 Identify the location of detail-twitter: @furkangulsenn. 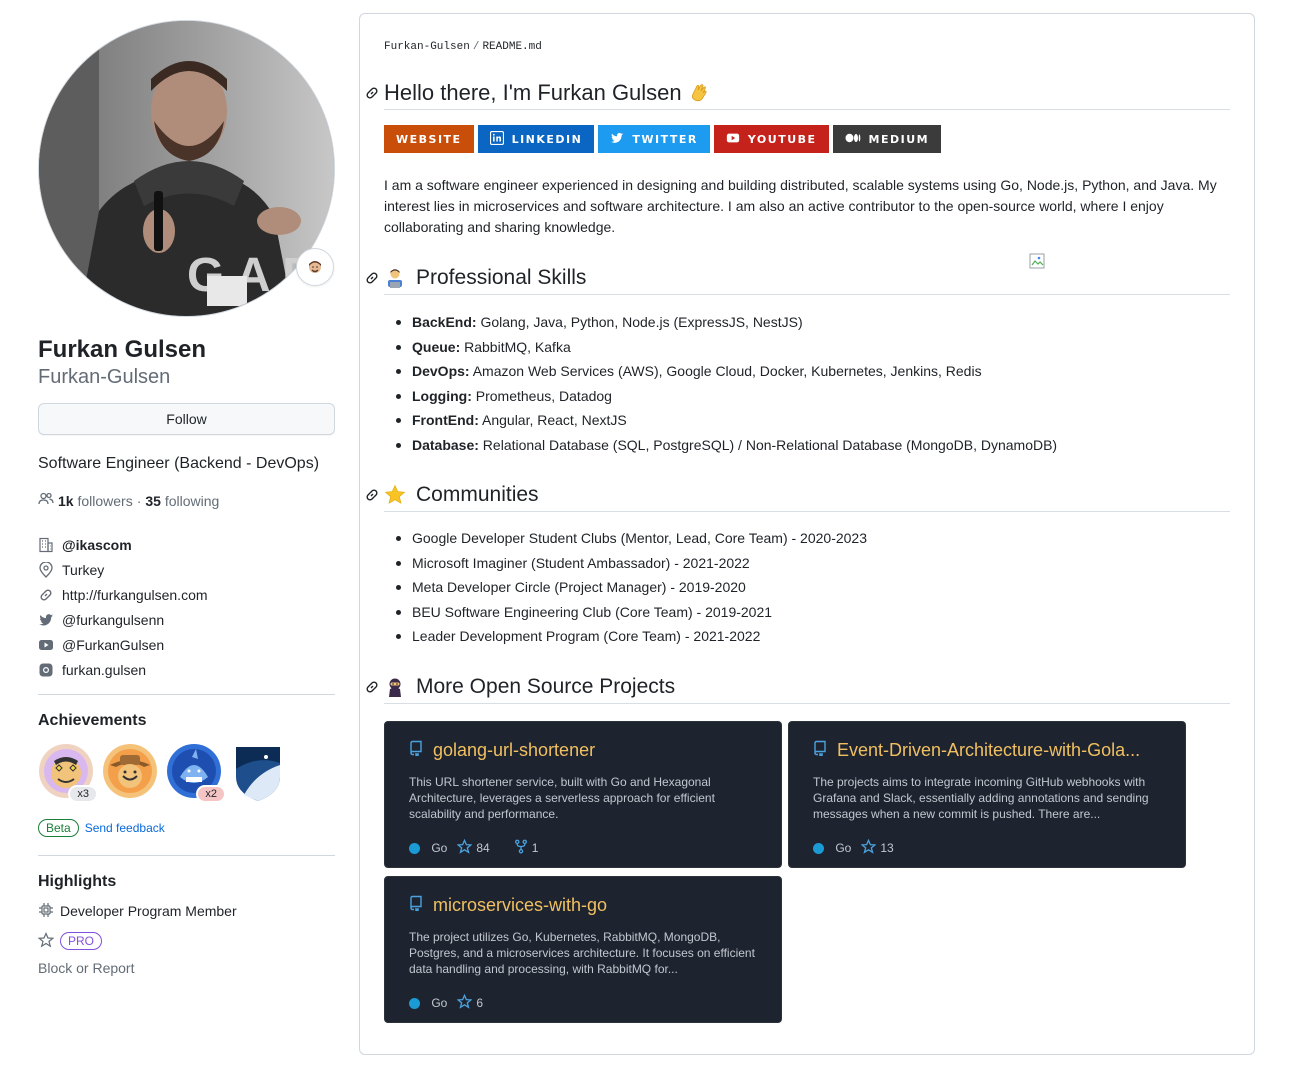
(186, 619).